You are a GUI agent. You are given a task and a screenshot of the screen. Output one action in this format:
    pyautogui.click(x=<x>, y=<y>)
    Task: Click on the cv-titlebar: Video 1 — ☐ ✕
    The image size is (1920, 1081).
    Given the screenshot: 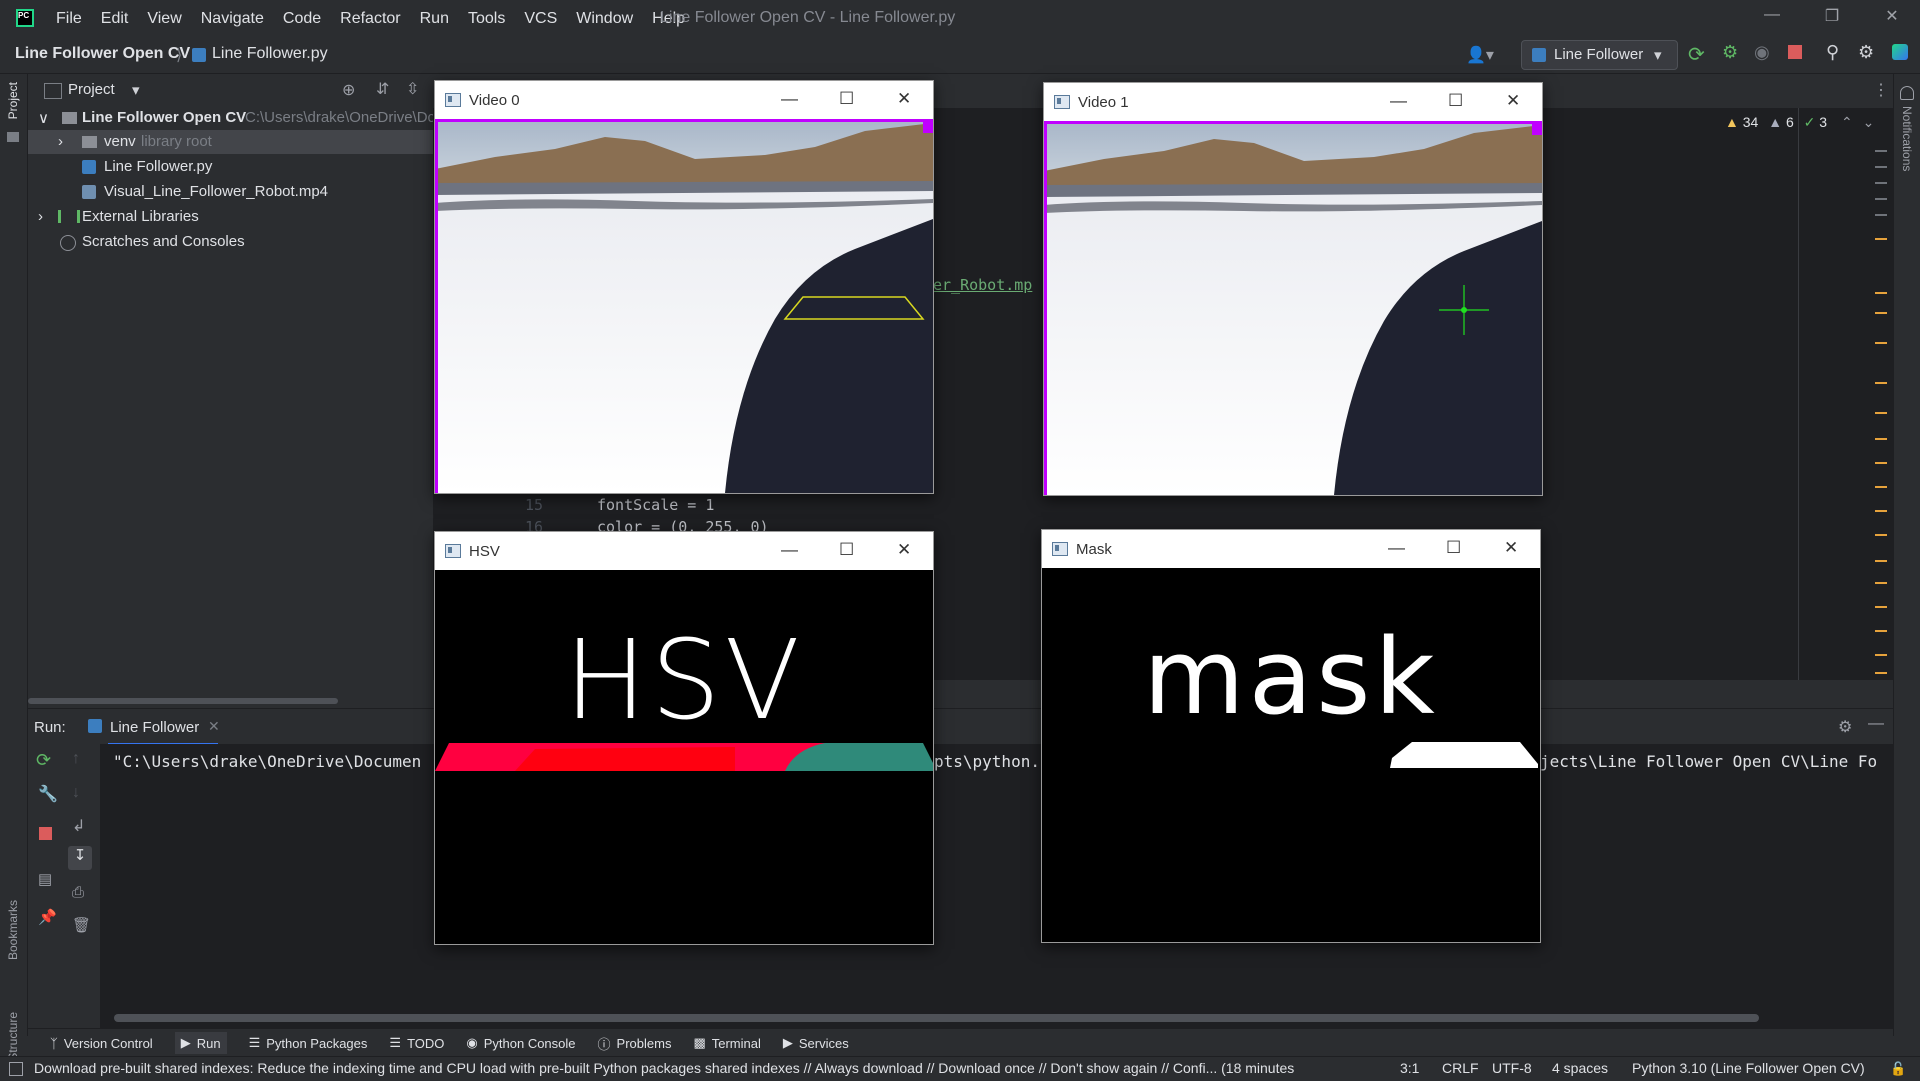 What is the action you would take?
    pyautogui.click(x=1293, y=102)
    